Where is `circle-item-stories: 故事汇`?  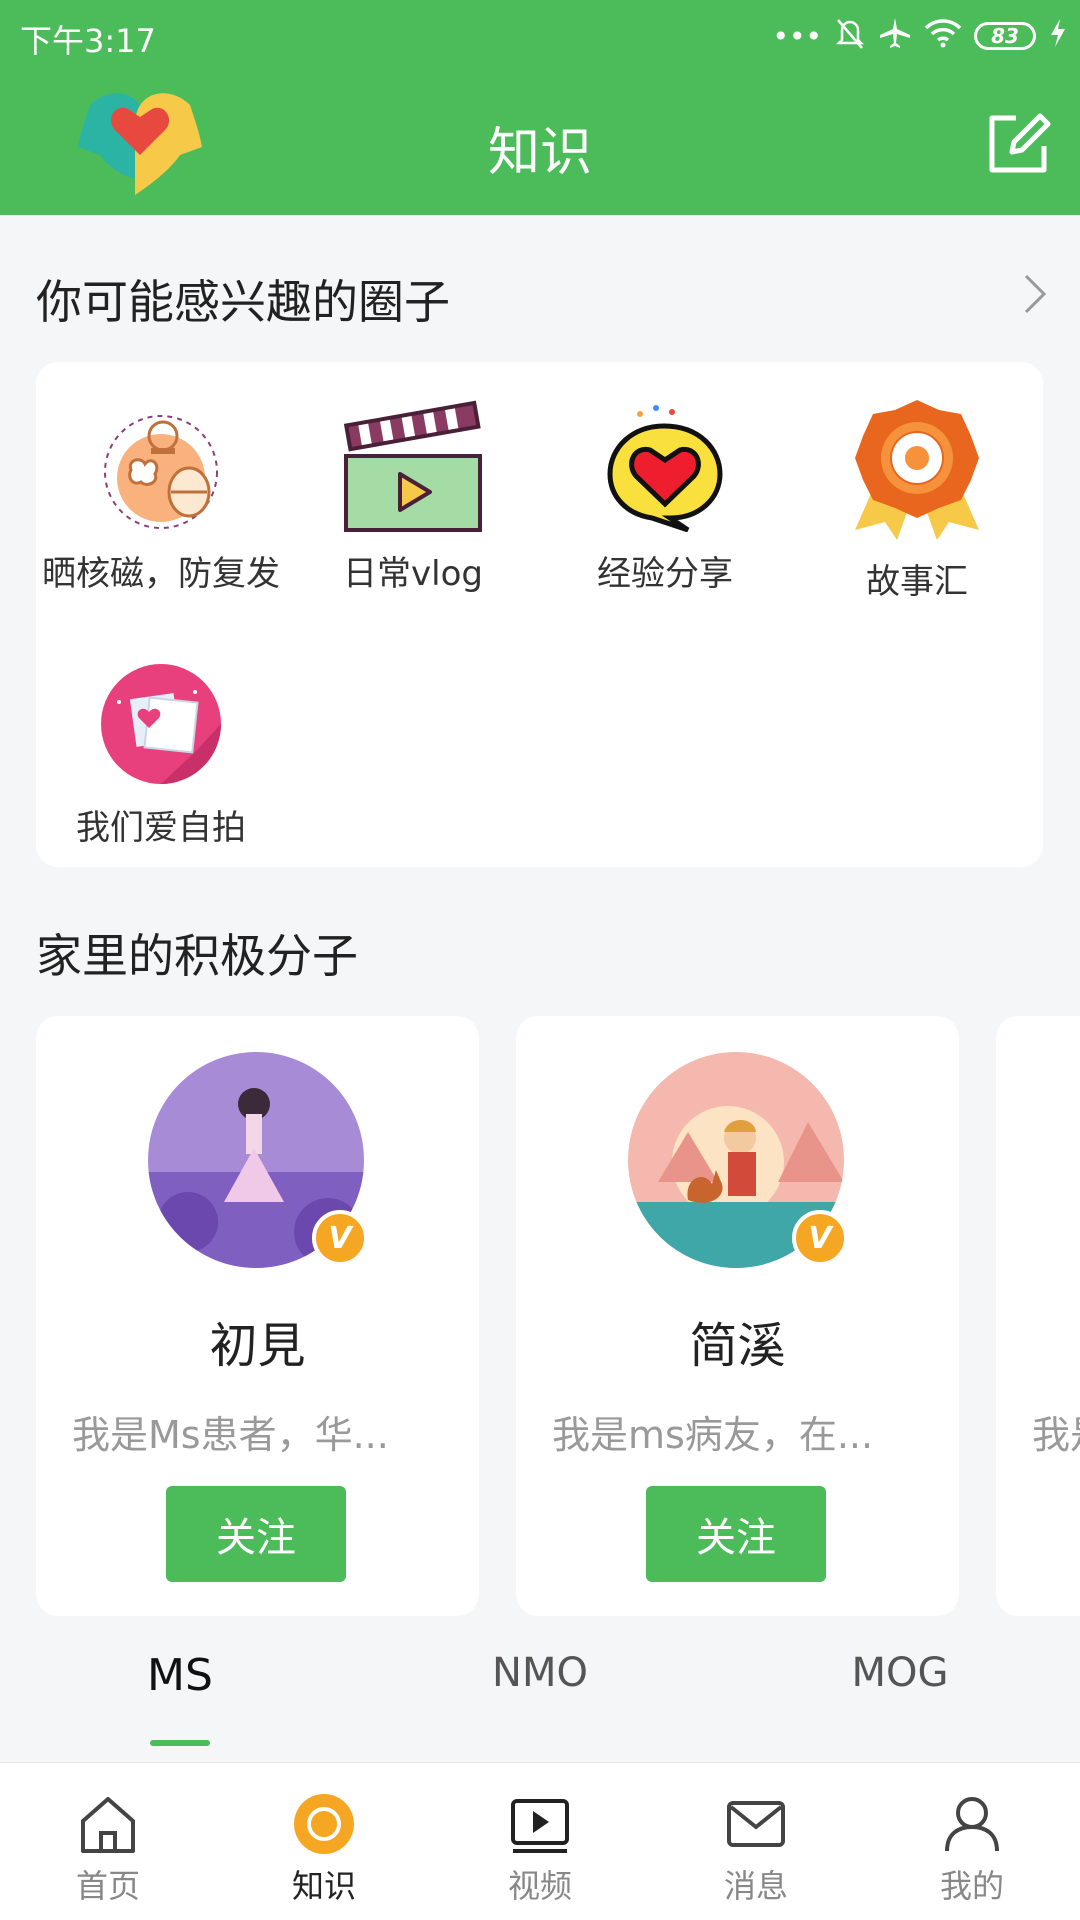 circle-item-stories: 故事汇 is located at coordinates (917, 501).